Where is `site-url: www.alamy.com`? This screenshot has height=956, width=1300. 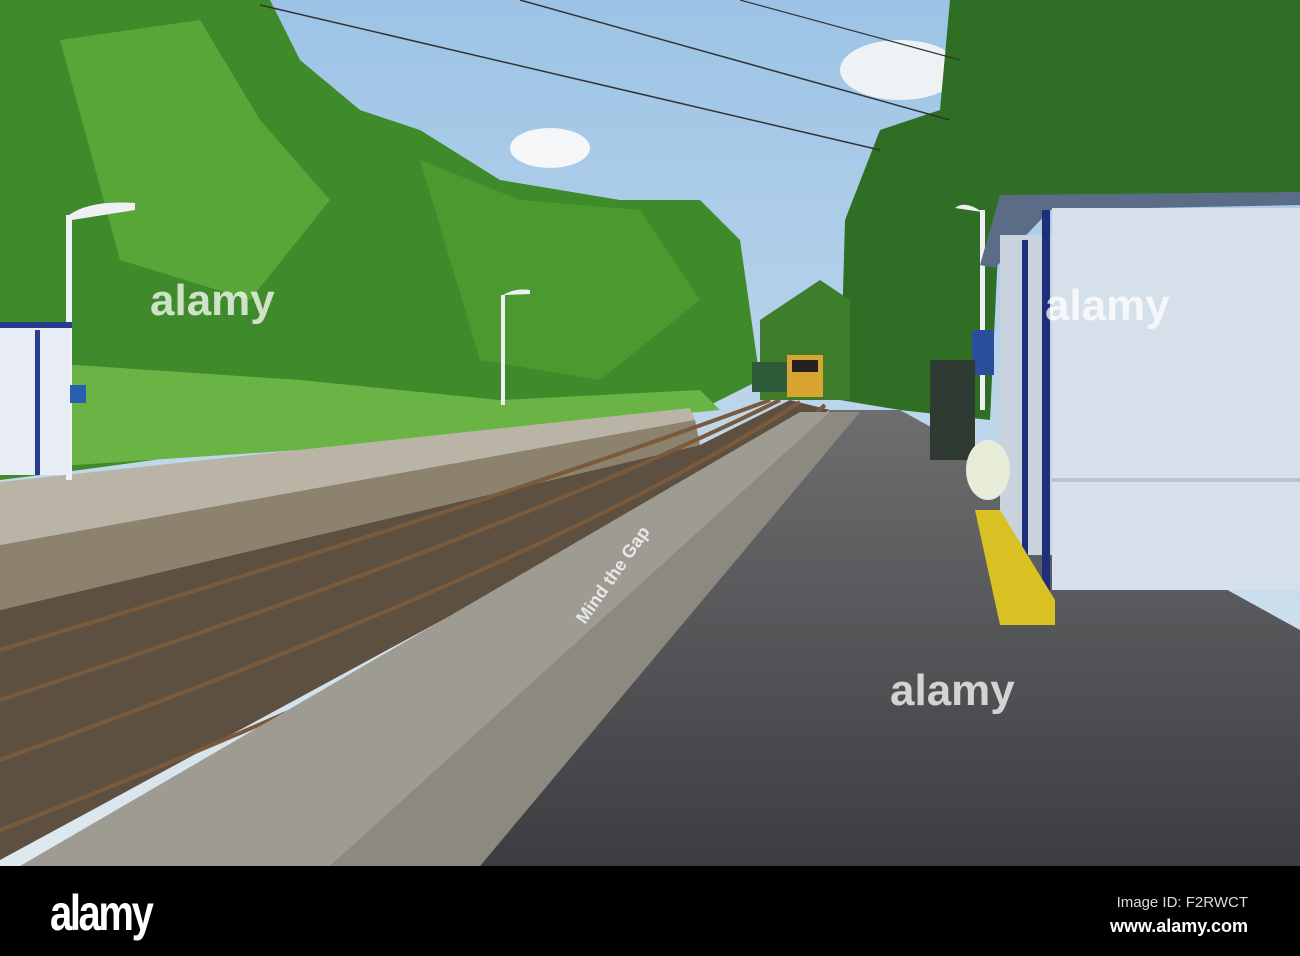
site-url: www.alamy.com is located at coordinates (1178, 926).